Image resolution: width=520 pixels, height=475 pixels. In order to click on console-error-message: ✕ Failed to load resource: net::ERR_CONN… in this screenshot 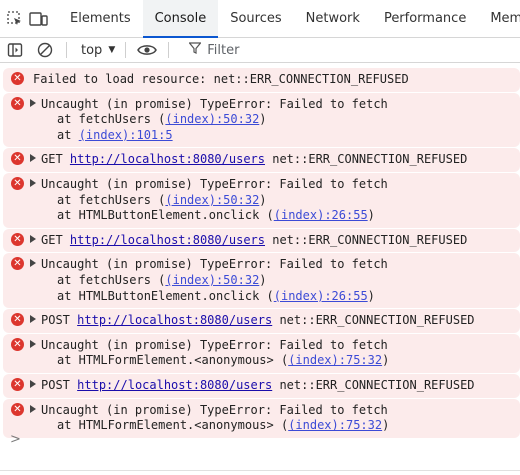, I will do `click(261, 80)`.